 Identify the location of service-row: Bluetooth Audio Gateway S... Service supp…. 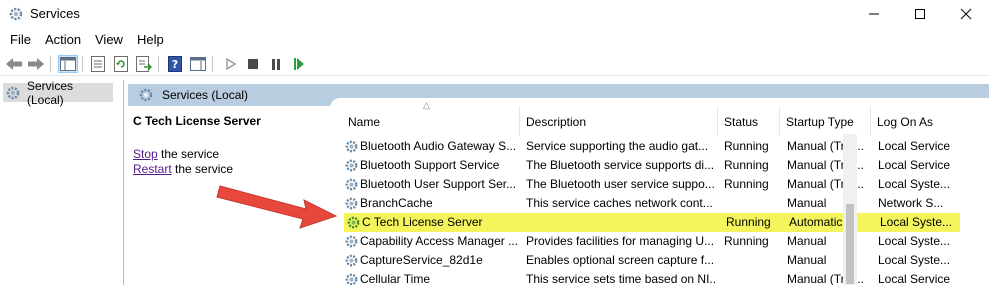
(652, 146).